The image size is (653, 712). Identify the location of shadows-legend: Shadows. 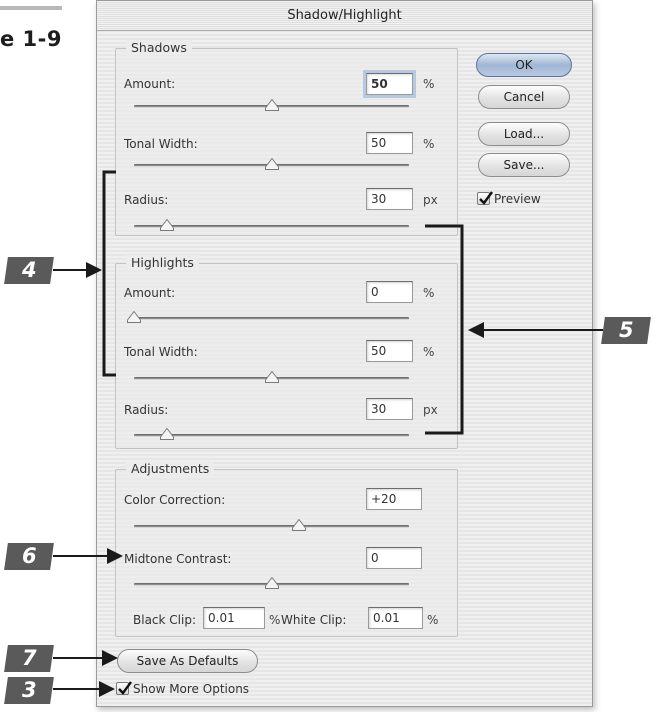
(159, 47).